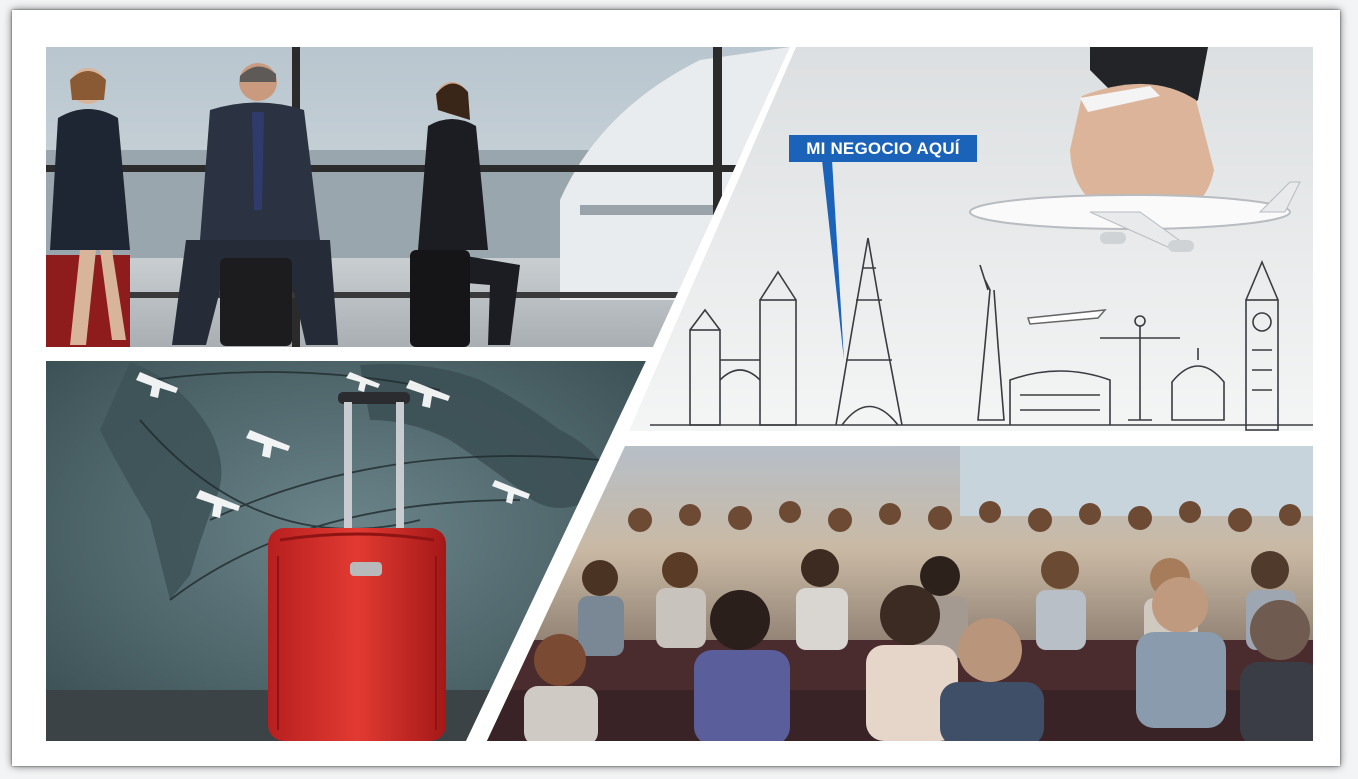 Image resolution: width=1358 pixels, height=779 pixels. I want to click on callout-label: MI NEGOCIO AQUÍ, so click(883, 148).